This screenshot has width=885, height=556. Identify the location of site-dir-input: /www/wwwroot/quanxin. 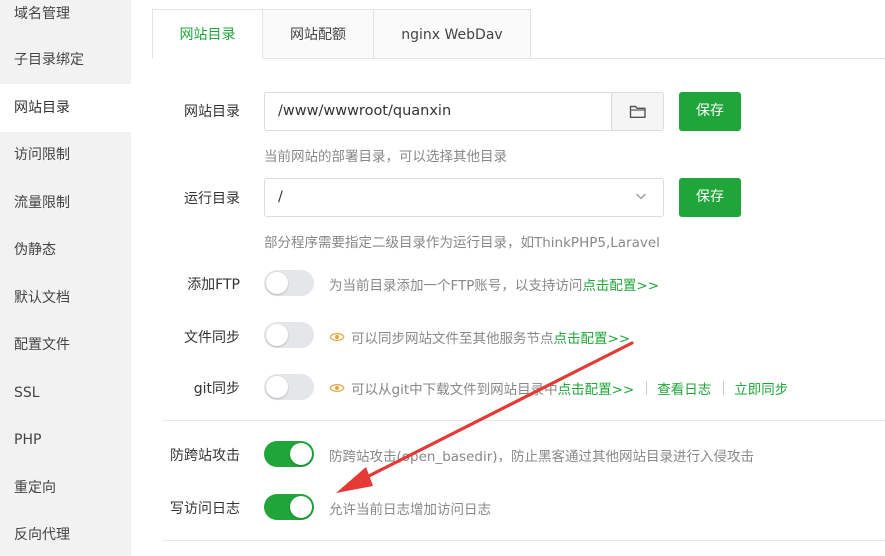
(438, 111).